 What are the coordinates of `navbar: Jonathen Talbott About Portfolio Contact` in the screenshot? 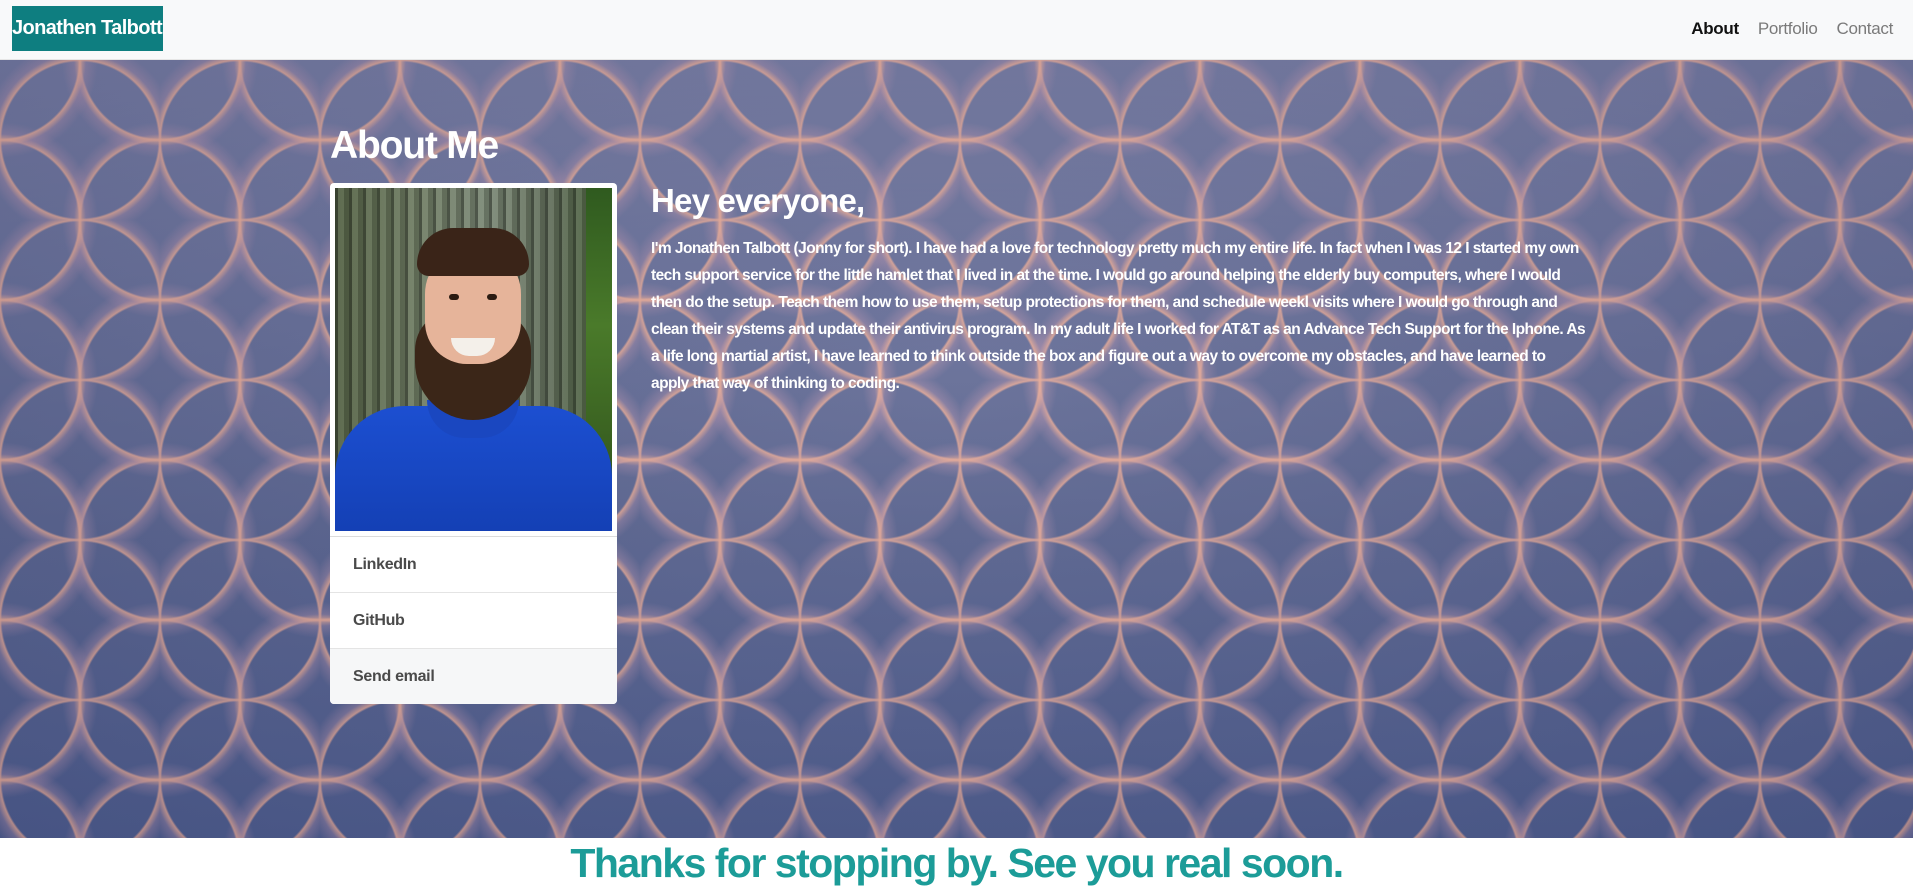 It's located at (956, 30).